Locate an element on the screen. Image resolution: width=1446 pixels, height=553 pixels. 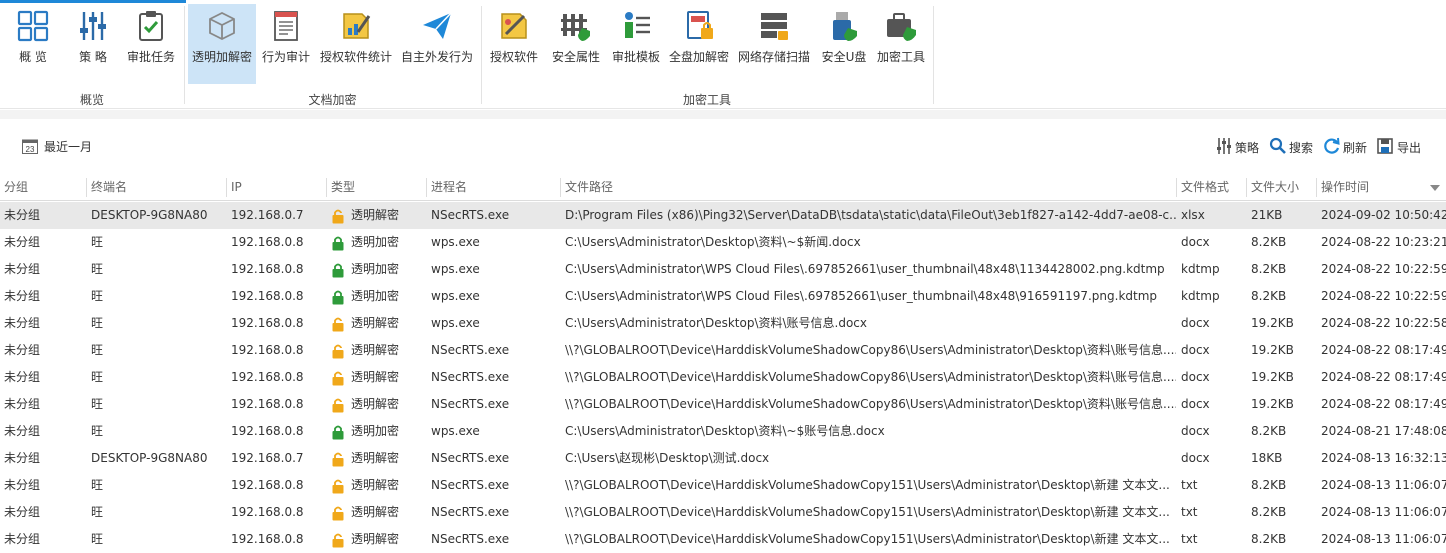
ribbon-button-label: 授权软件统计 is located at coordinates (355, 57).